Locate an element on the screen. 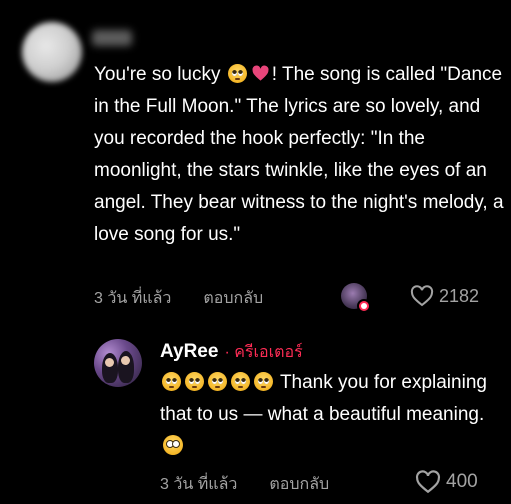  reply-header: AyRee · ครีเอเตอร์ is located at coordinates (231, 352).